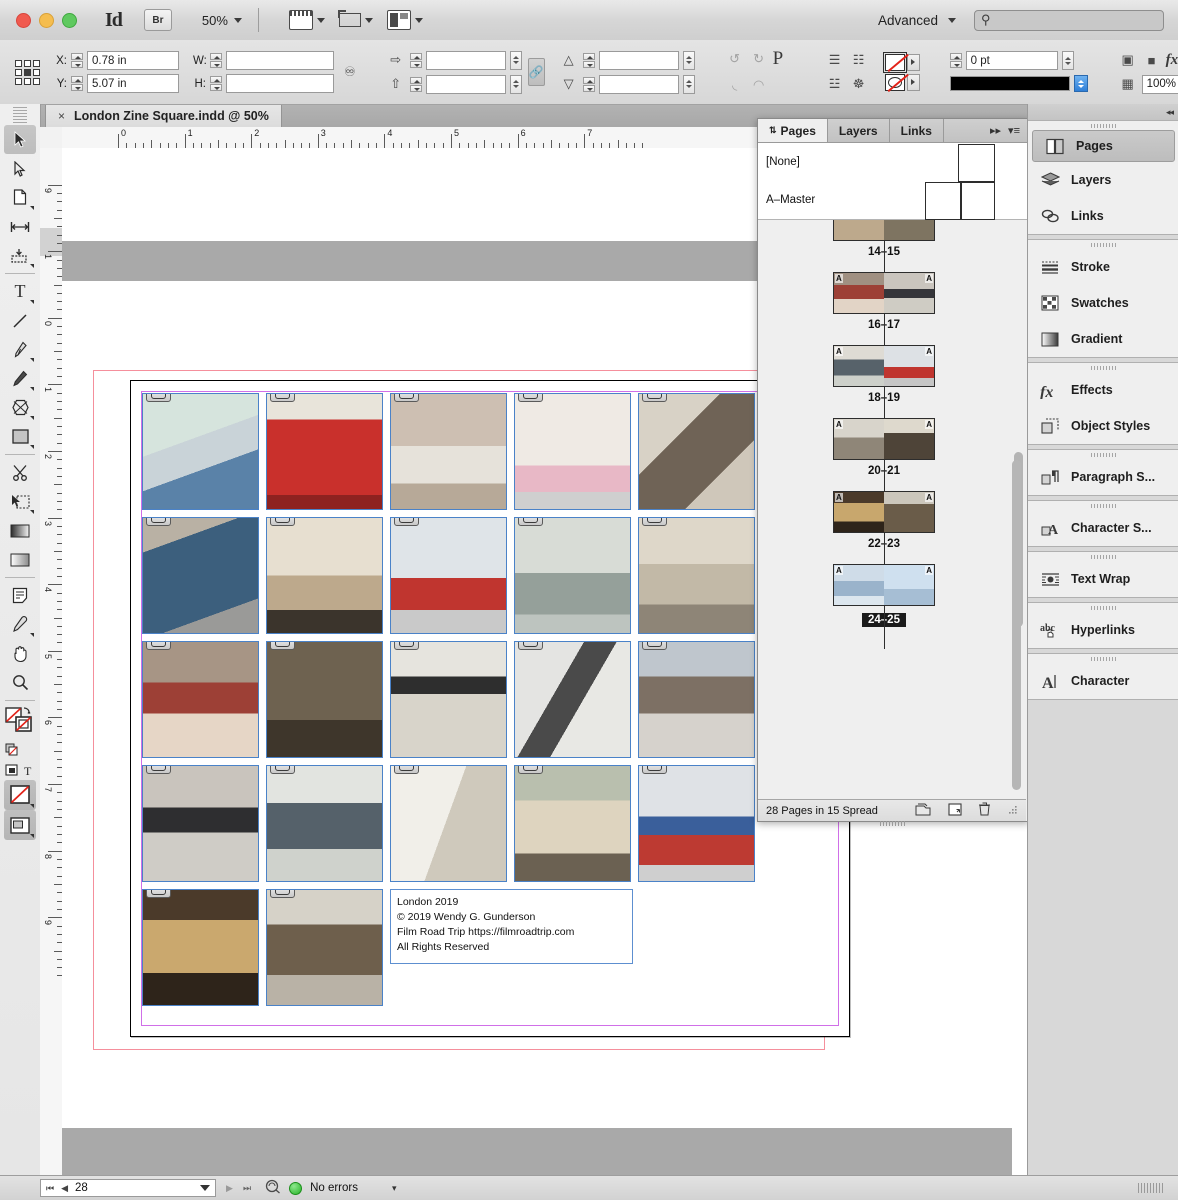 This screenshot has width=1178, height=1200. What do you see at coordinates (893, 162) in the screenshot?
I see `master-page-row: [None]` at bounding box center [893, 162].